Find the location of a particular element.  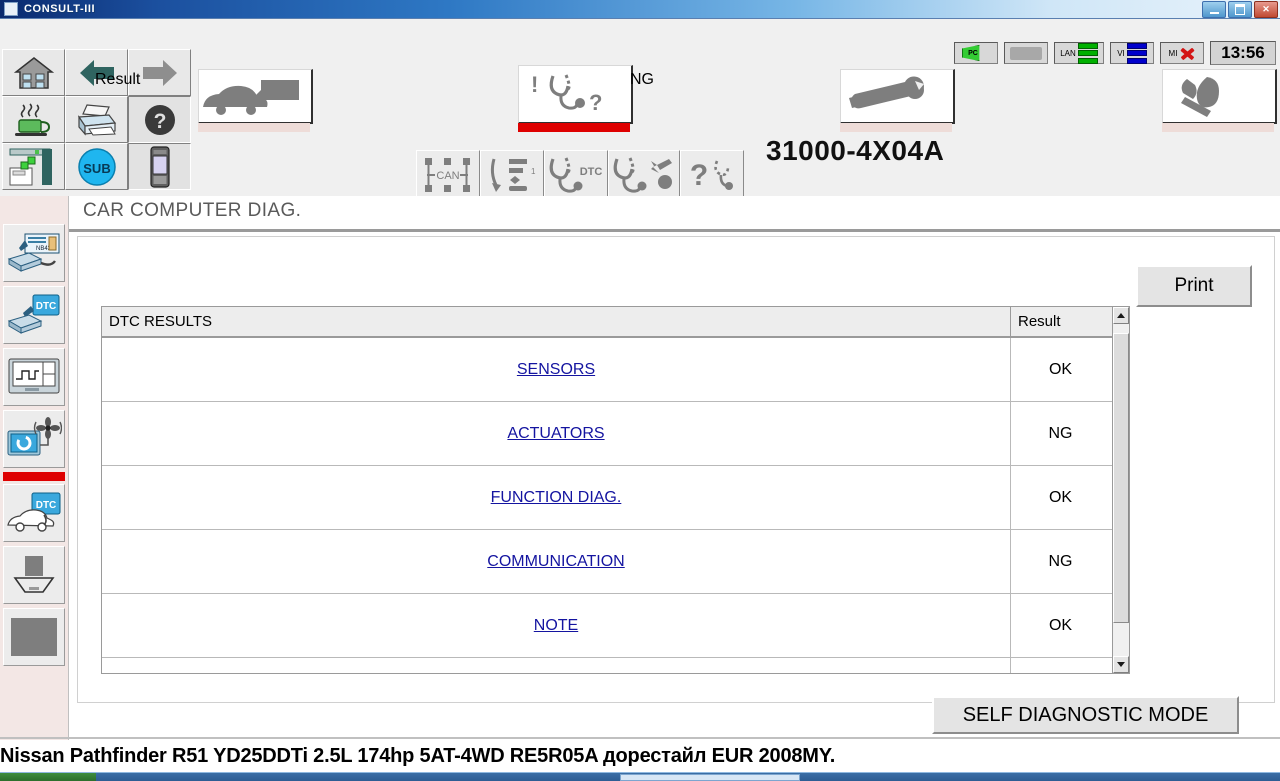

mi-status-label: MI is located at coordinates (1173, 53).